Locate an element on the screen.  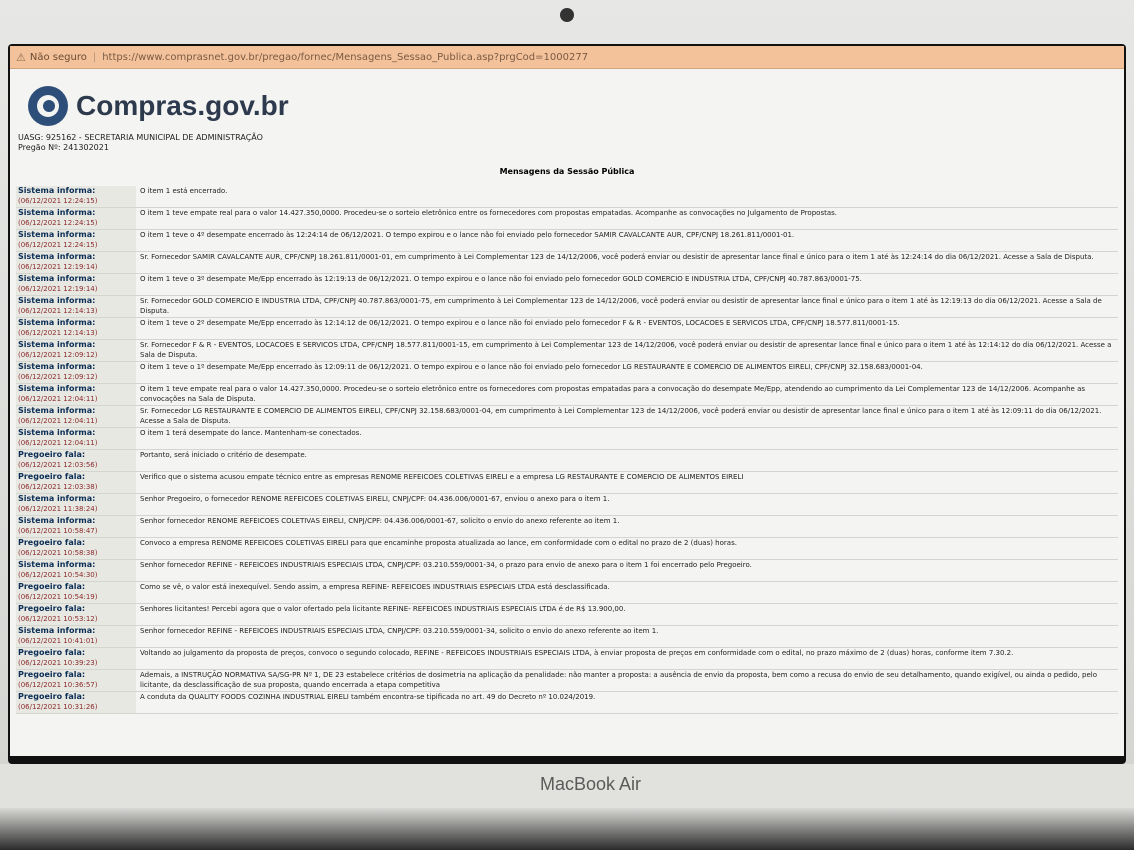
site-logo: Compras.gov.br is located at coordinates (567, 100).